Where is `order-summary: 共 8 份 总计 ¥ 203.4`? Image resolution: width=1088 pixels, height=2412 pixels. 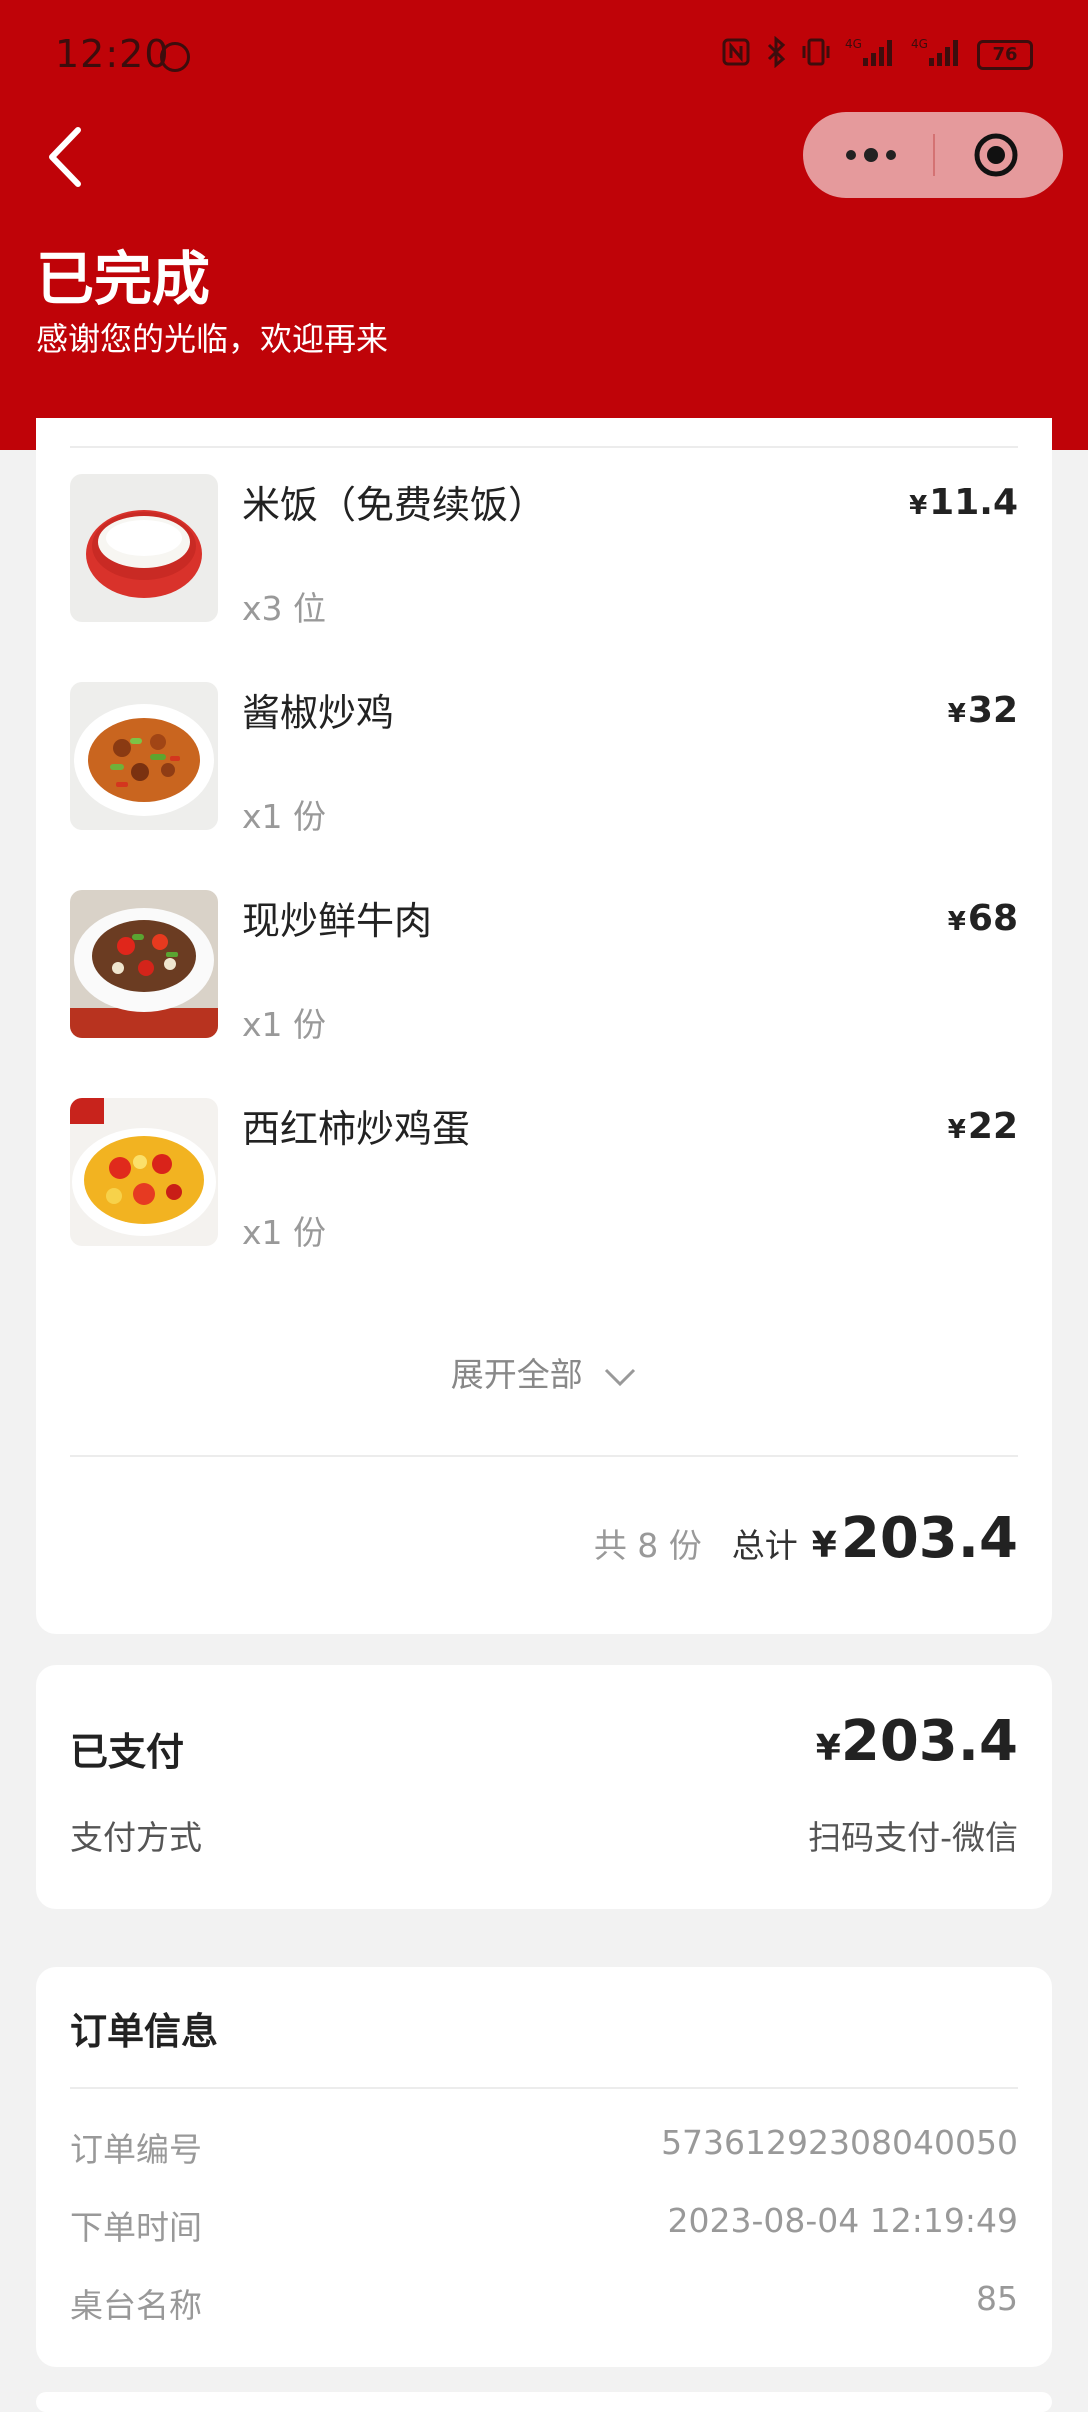
order-summary: 共 8 份 总计 ¥ 203.4 is located at coordinates (806, 1538).